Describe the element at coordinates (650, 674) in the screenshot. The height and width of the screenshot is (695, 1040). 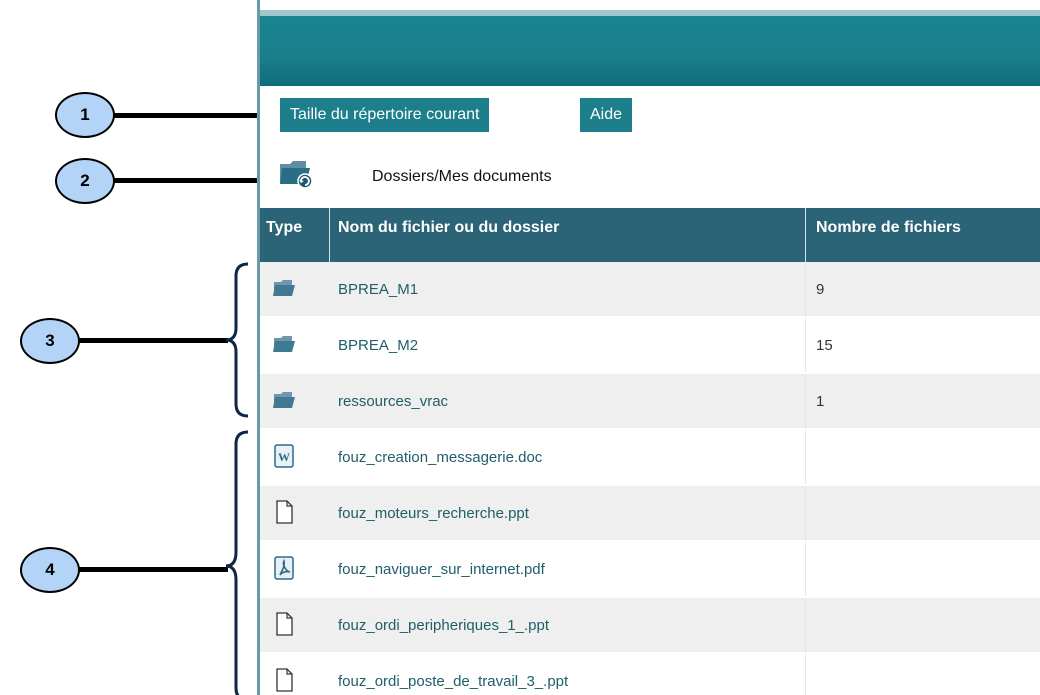
I see `table-row: fouz_ordi_poste_de_travail_3_.ppt` at that location.